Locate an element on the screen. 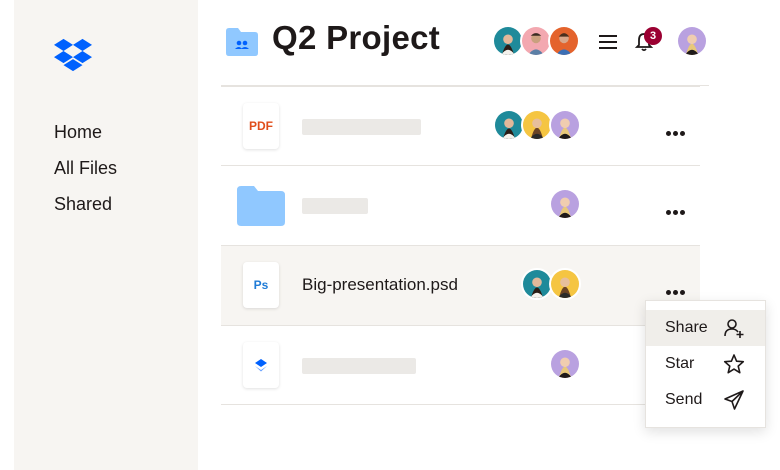 The width and height of the screenshot is (780, 470). page-title: Q2 Project is located at coordinates (356, 37).